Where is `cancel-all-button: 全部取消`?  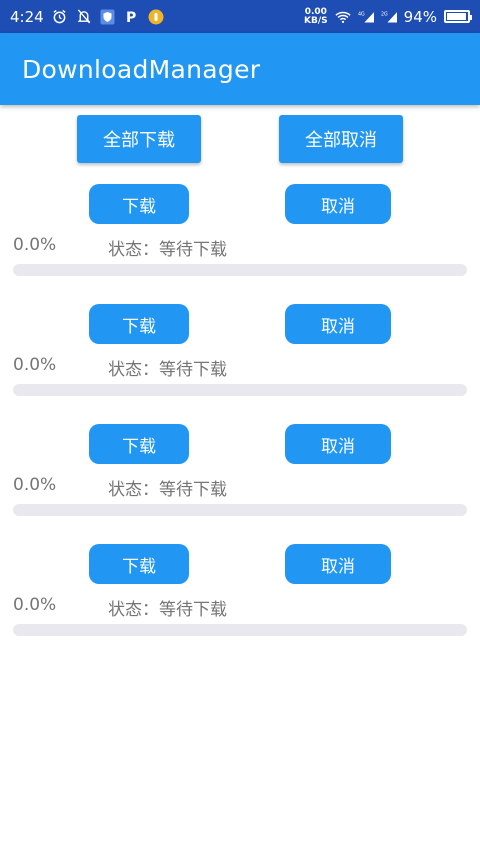 cancel-all-button: 全部取消 is located at coordinates (341, 139).